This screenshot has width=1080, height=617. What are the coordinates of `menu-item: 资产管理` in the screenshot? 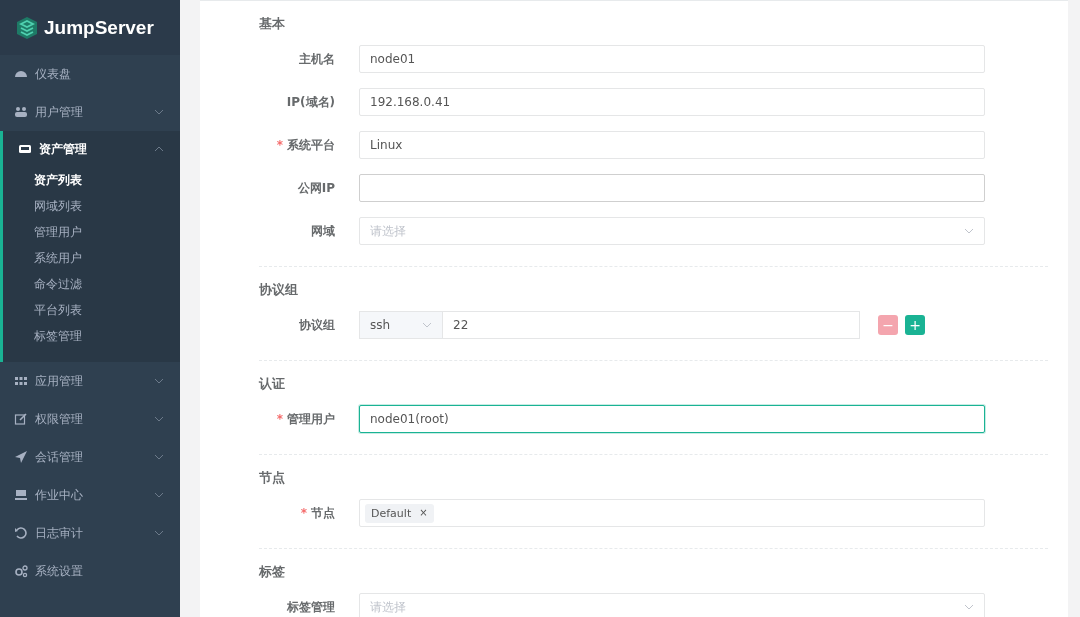 It's located at (91, 149).